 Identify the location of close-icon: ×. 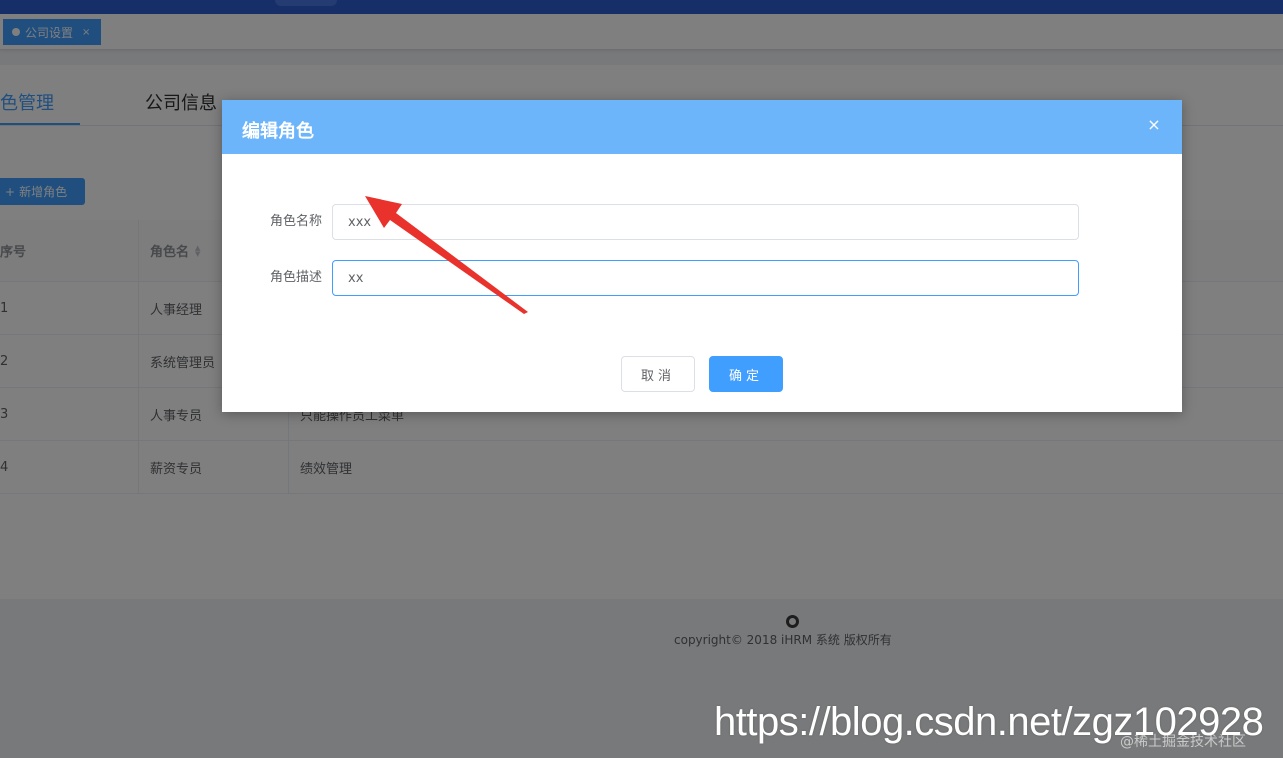
(1154, 125).